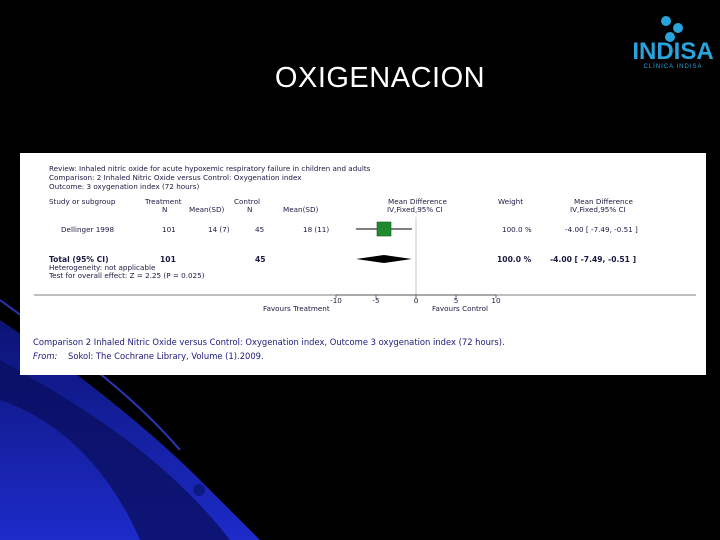 The width and height of the screenshot is (720, 540). I want to click on x-tick-label: 0, so click(416, 300).